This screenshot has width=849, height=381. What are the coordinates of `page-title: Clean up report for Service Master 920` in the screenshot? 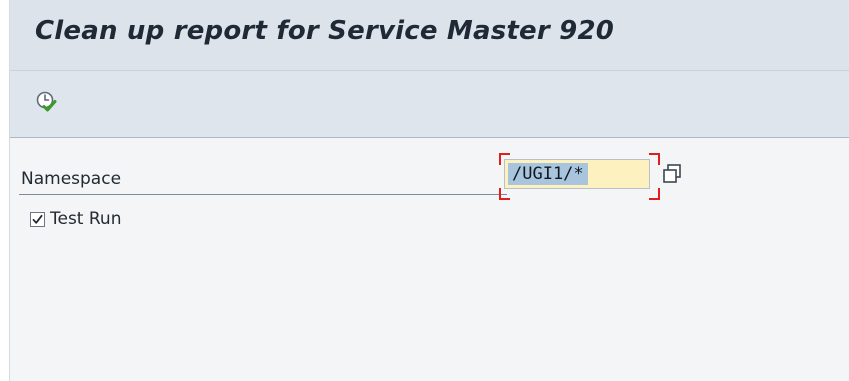 It's located at (325, 31).